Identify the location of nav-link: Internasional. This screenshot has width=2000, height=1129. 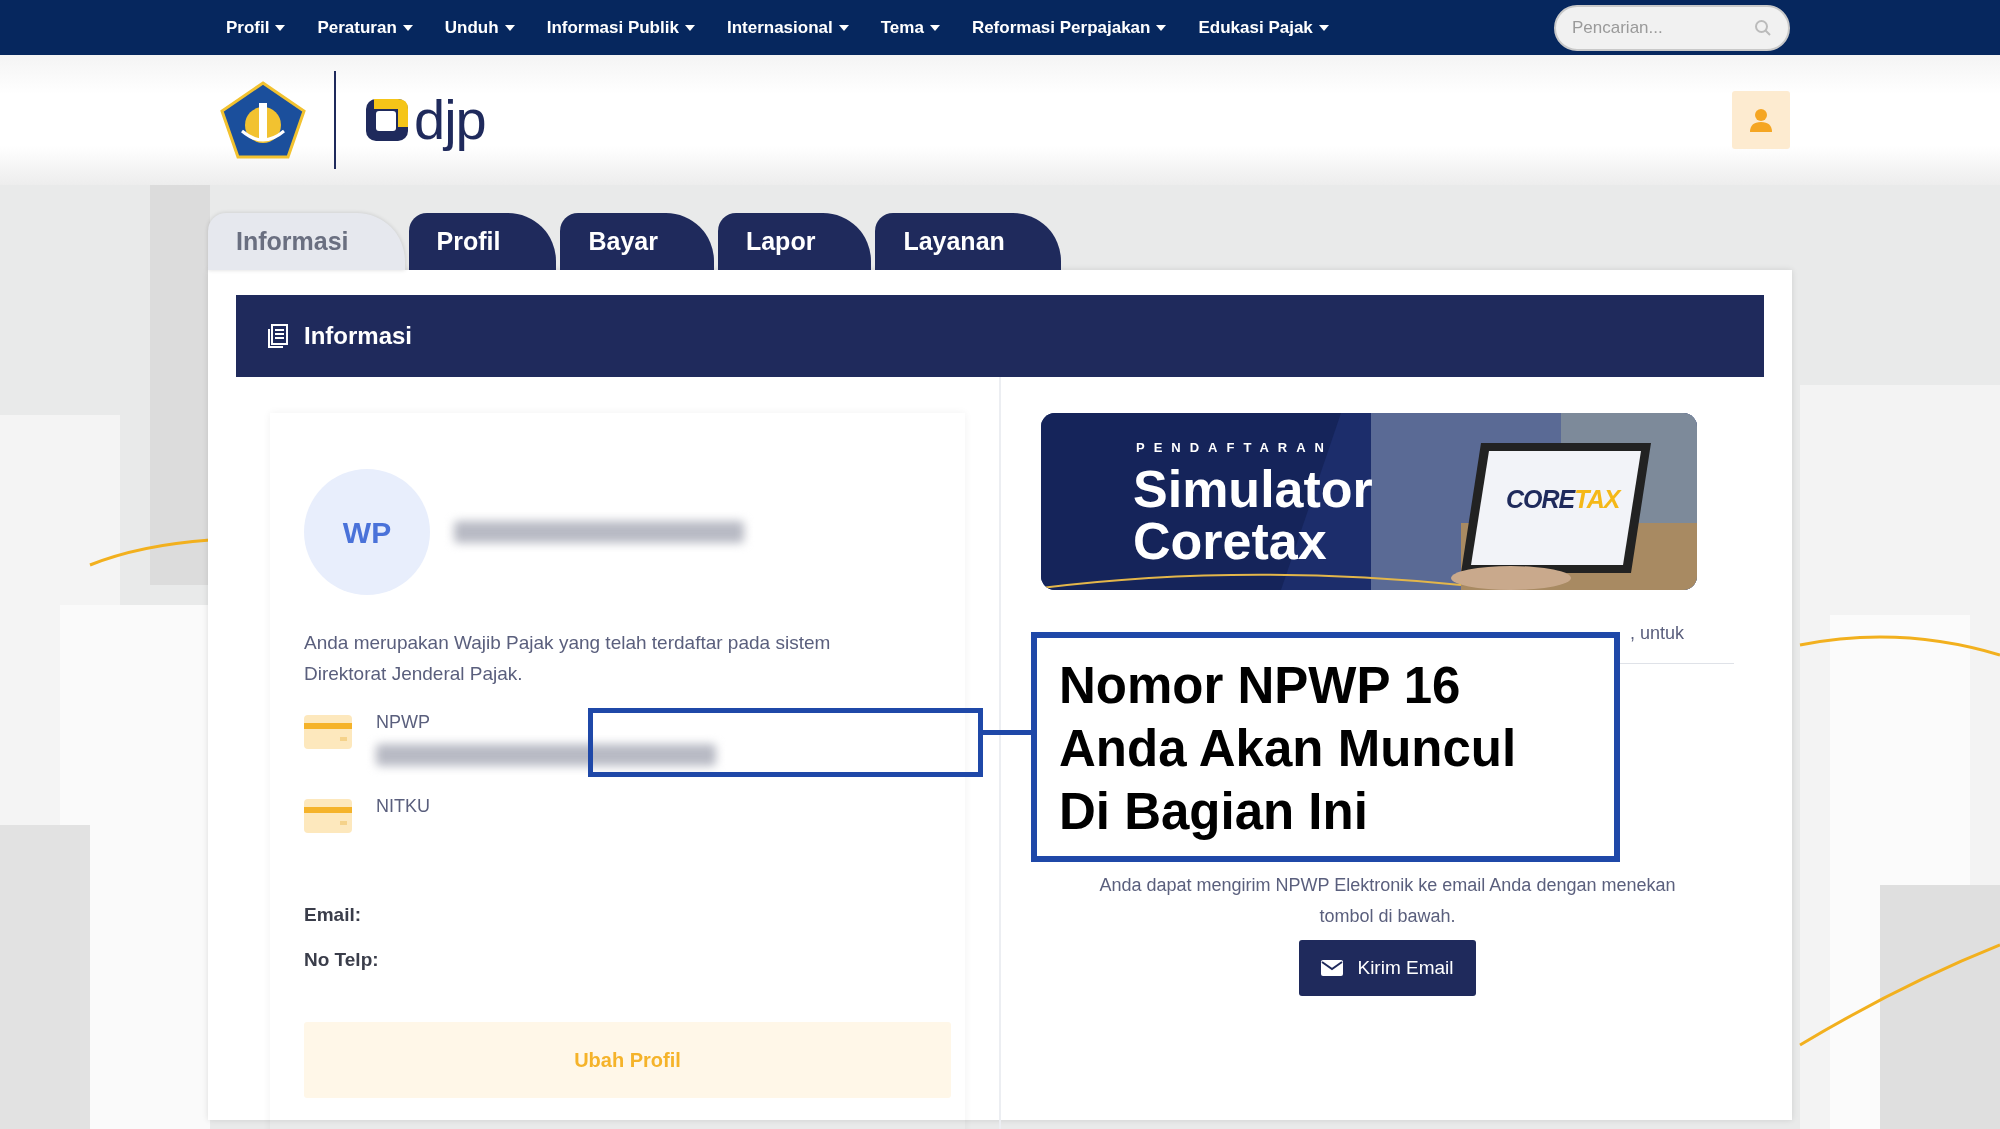
(787, 27).